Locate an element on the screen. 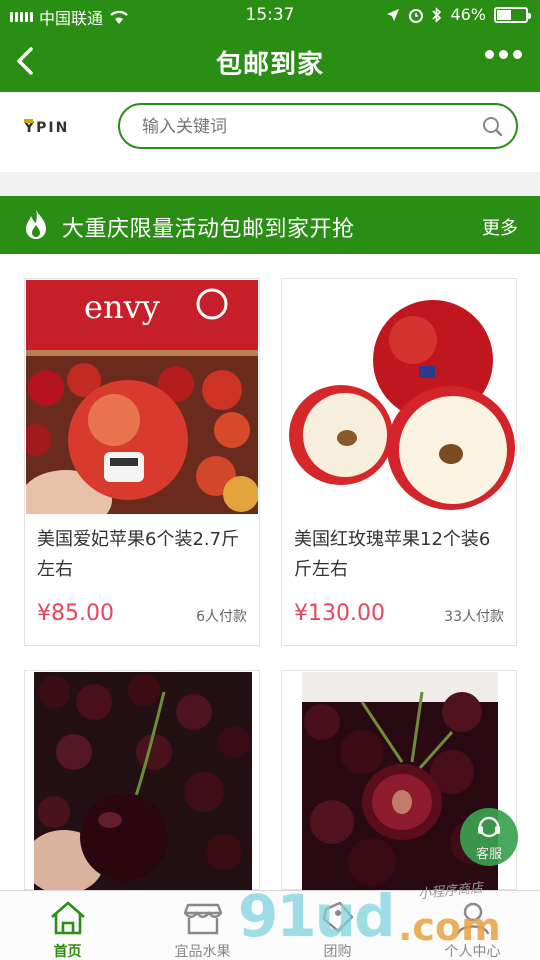 The width and height of the screenshot is (540, 960). tab-home: 首页 is located at coordinates (67, 925).